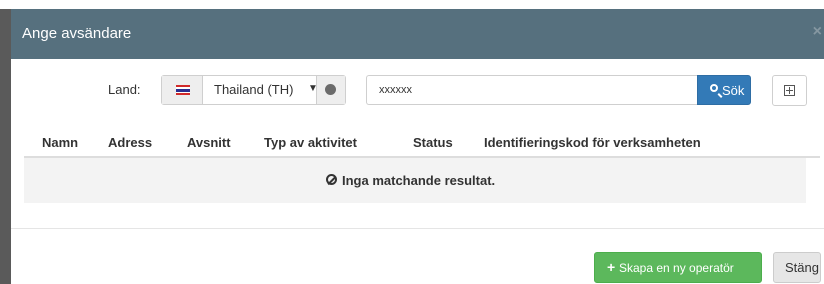 This screenshot has width=824, height=284. I want to click on column-header-section: Avsnitt, so click(209, 142).